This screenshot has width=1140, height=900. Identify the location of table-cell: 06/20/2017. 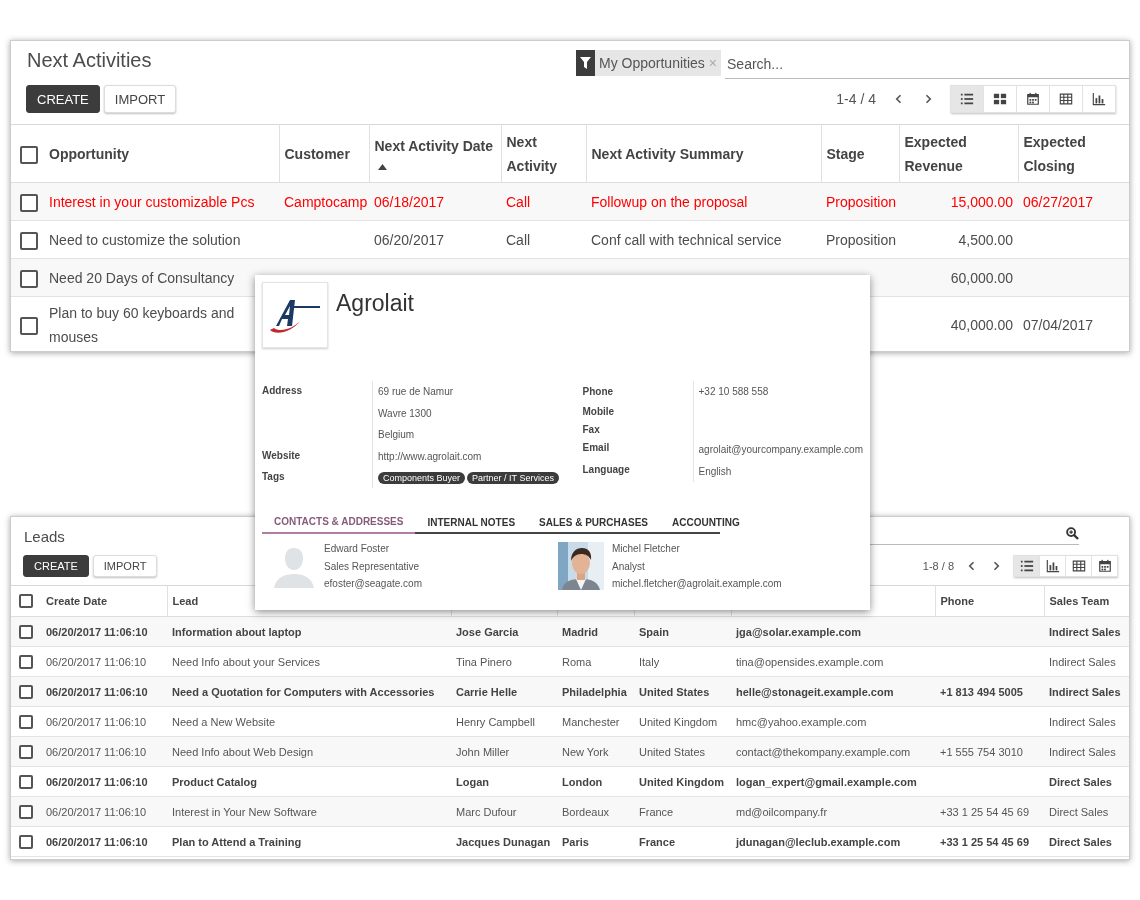
(409, 239).